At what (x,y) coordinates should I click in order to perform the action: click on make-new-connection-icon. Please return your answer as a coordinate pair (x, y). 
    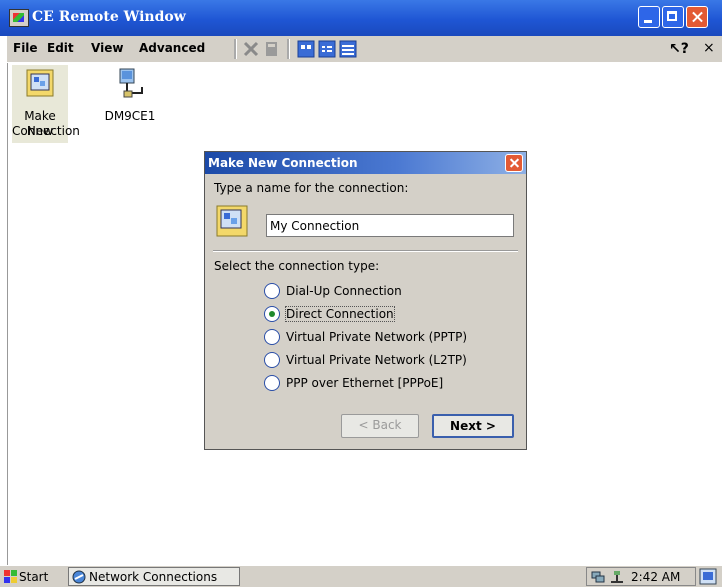
    Looking at the image, I should click on (40, 83).